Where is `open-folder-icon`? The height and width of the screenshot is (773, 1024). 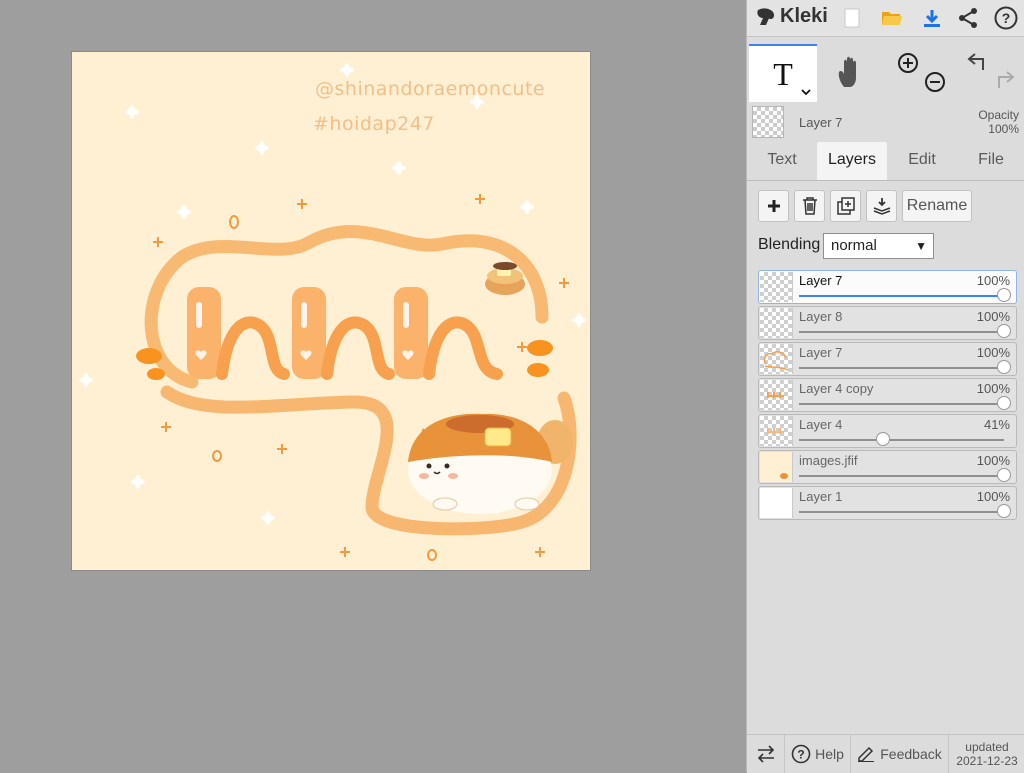 open-folder-icon is located at coordinates (892, 18).